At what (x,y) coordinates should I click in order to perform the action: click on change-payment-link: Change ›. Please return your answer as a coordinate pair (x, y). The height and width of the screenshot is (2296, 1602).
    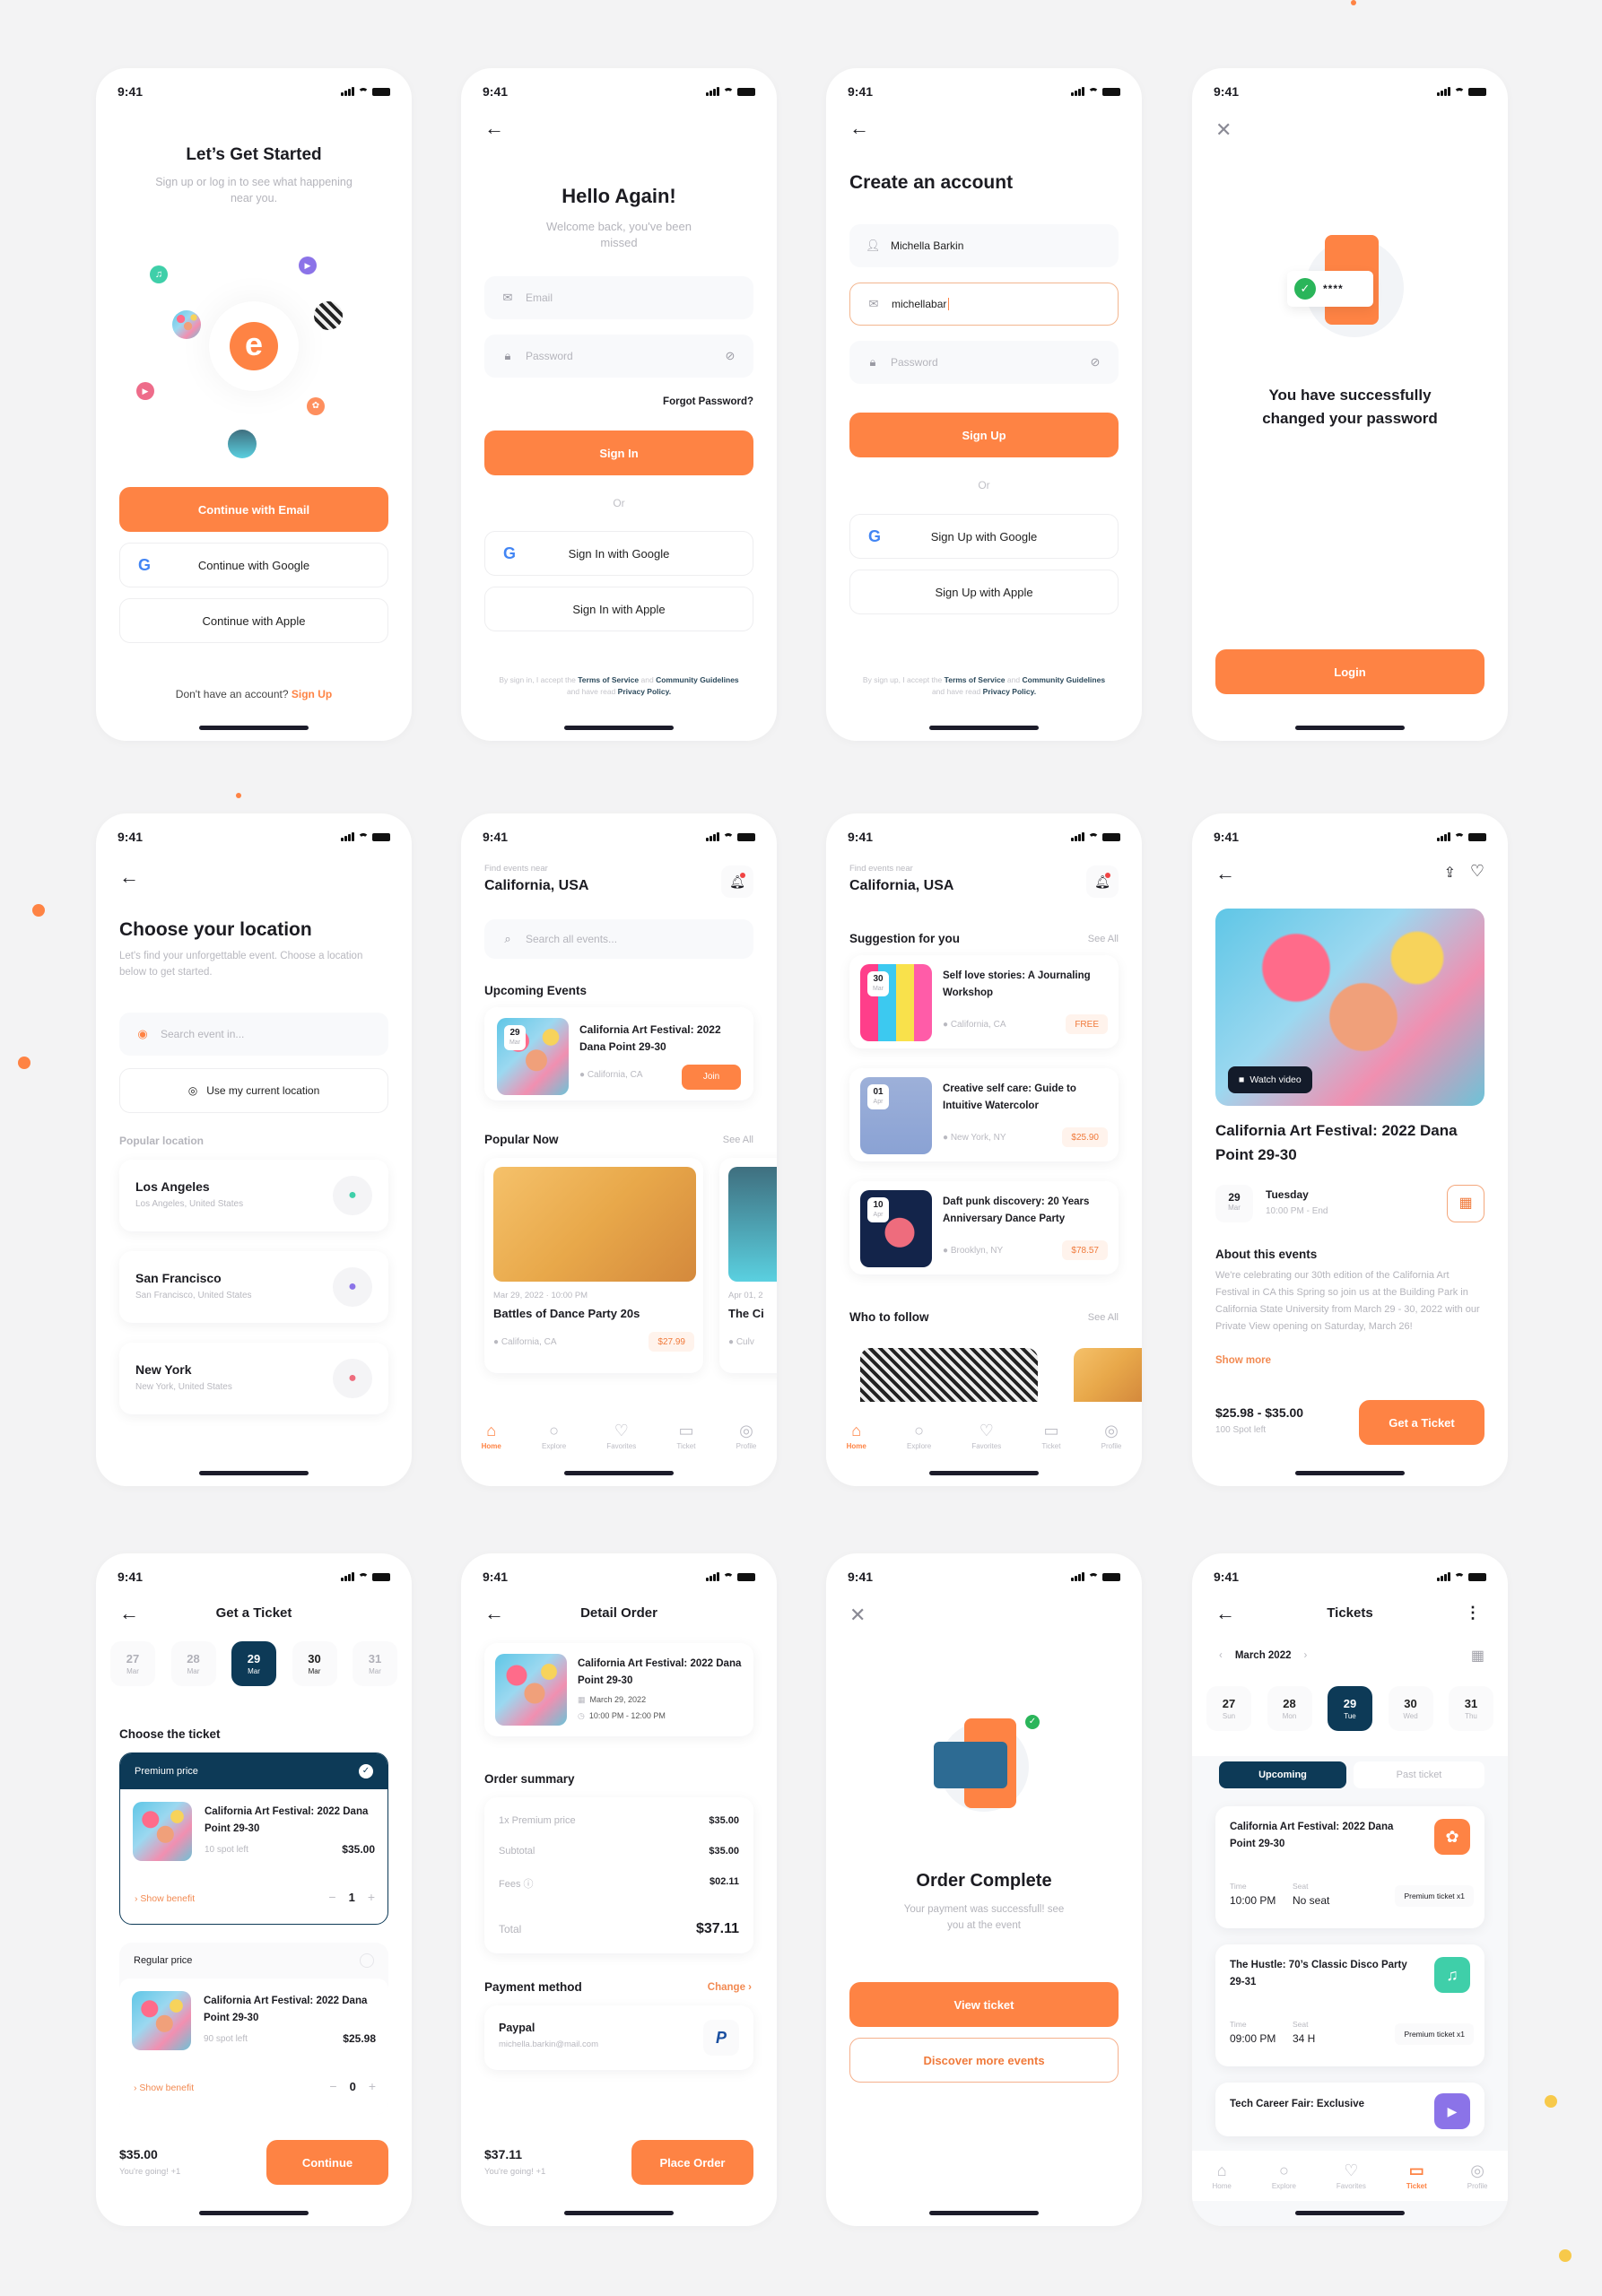
    Looking at the image, I should click on (730, 1987).